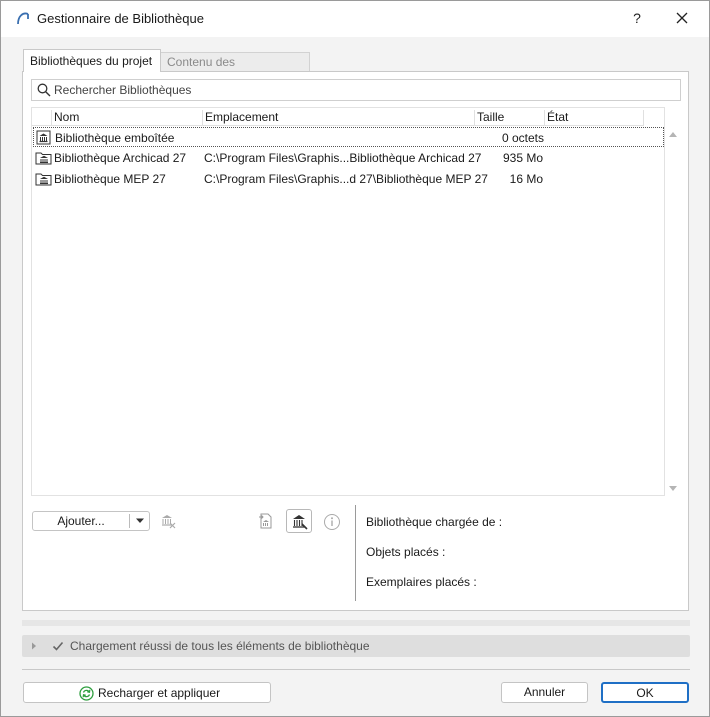 The width and height of the screenshot is (710, 717). I want to click on row-name: Bibliothèque MEP 27, so click(110, 179).